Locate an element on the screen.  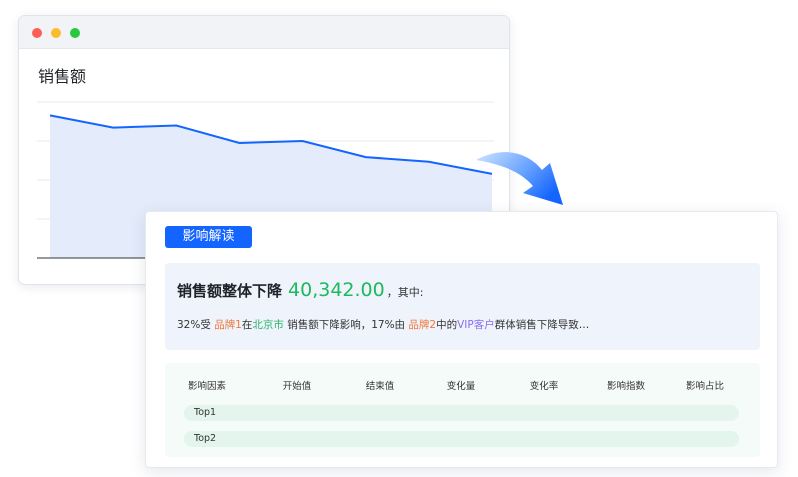
detail-text-1: 32%受 is located at coordinates (196, 325).